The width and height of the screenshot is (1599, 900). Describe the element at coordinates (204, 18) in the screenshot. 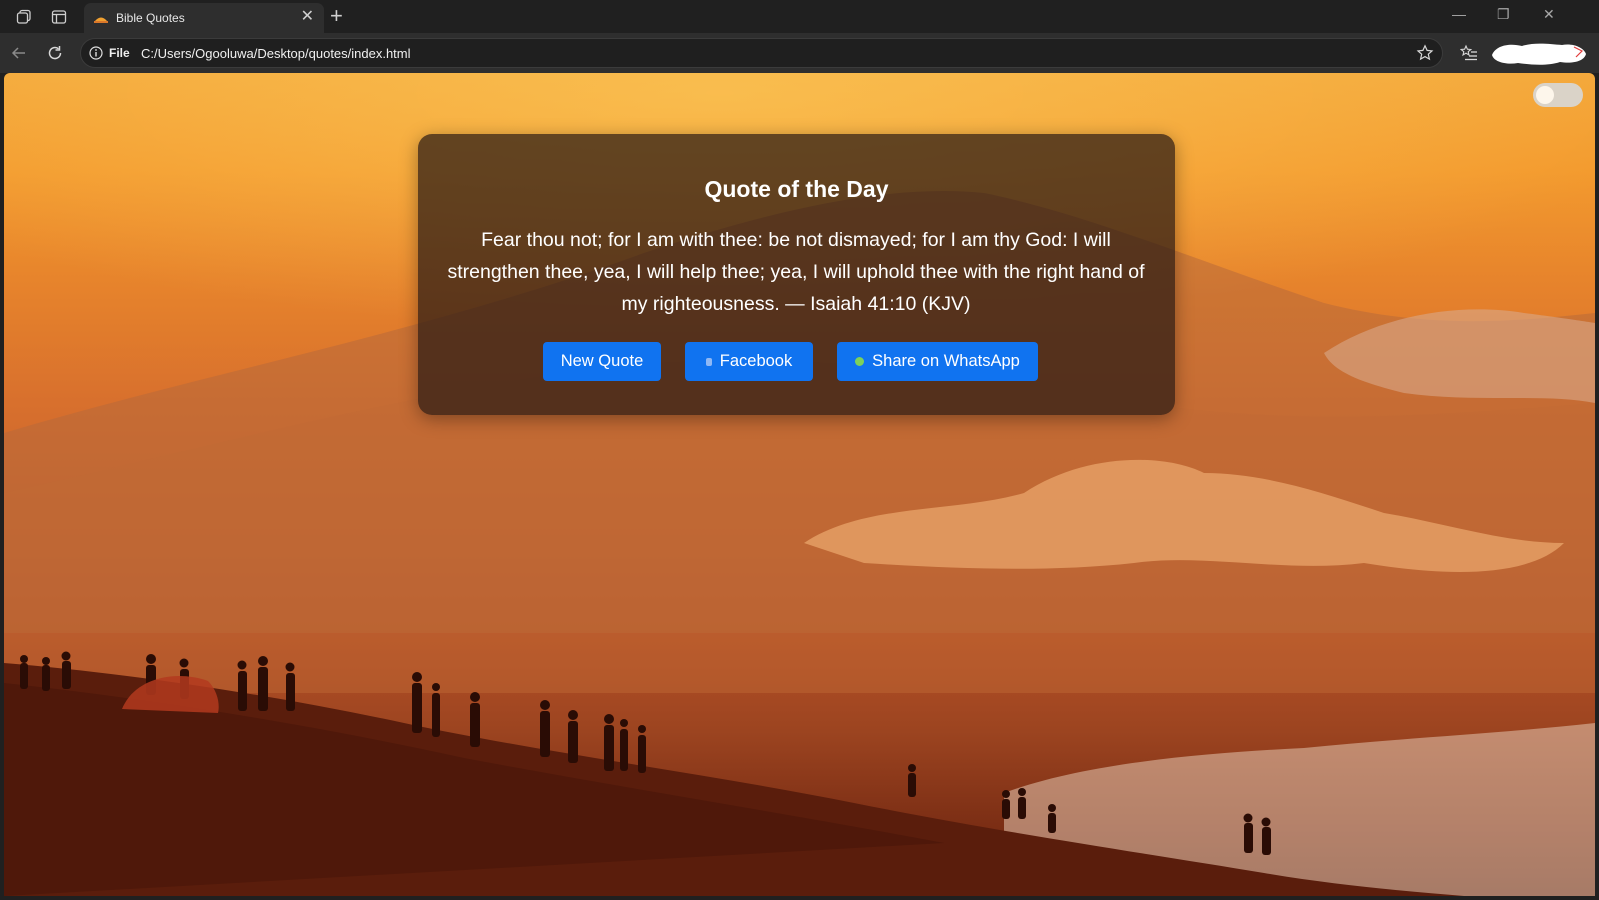

I see `tab-bible-quotes: Bible Quotes ✕` at that location.